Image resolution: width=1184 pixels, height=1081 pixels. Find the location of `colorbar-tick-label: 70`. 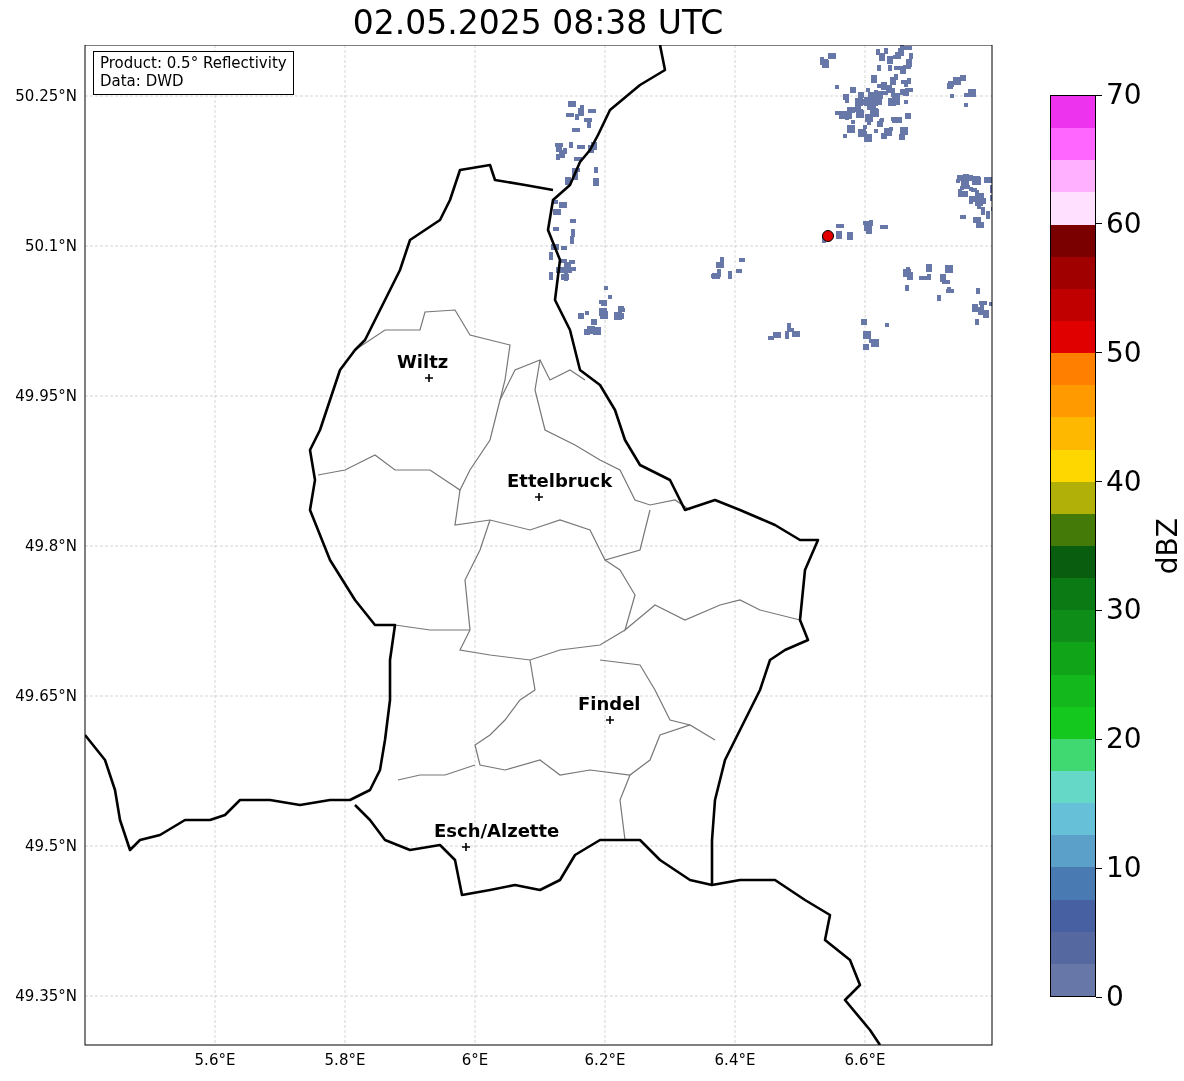

colorbar-tick-label: 70 is located at coordinates (1124, 95).